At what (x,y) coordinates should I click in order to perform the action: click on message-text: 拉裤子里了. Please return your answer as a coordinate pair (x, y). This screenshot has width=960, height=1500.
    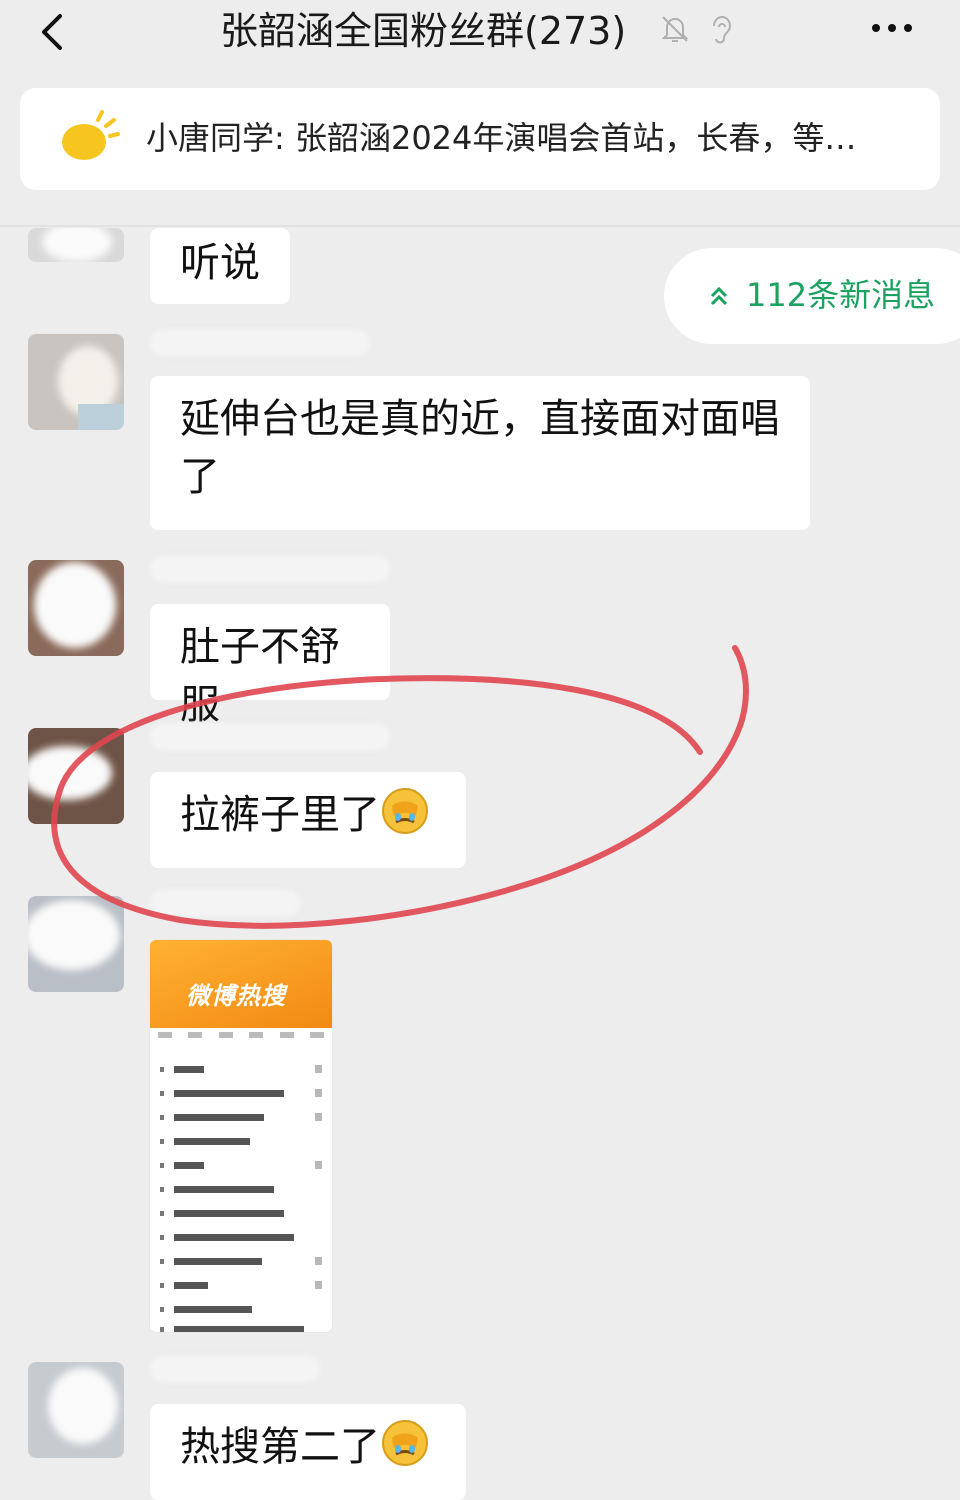
    Looking at the image, I should click on (280, 815).